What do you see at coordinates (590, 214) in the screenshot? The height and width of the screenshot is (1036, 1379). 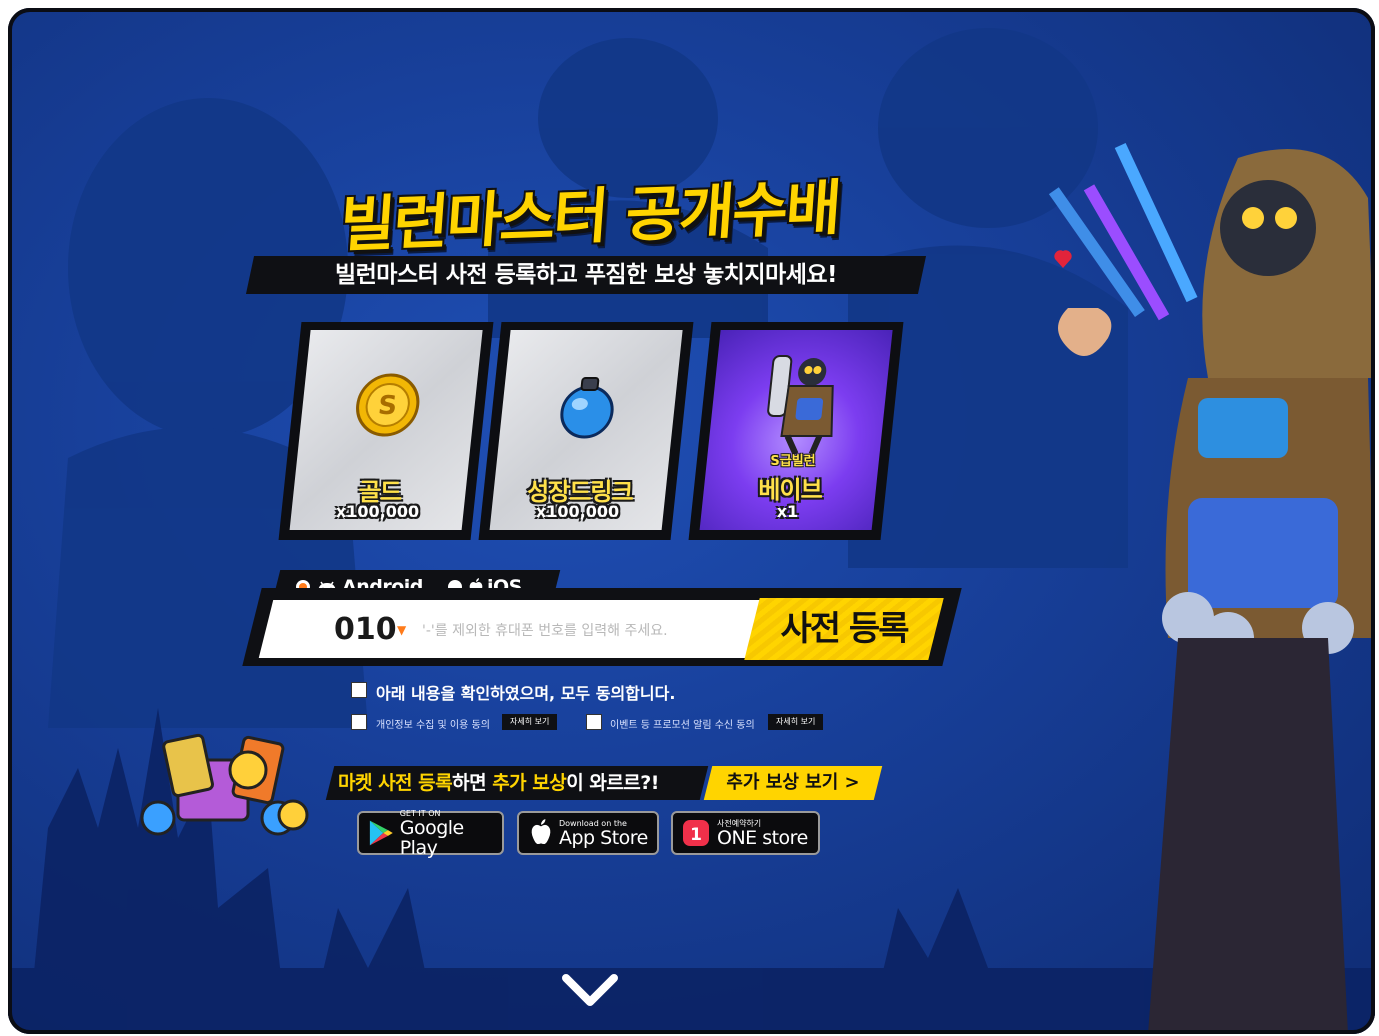 I see `event-title: 빌런마스터 공개수배` at bounding box center [590, 214].